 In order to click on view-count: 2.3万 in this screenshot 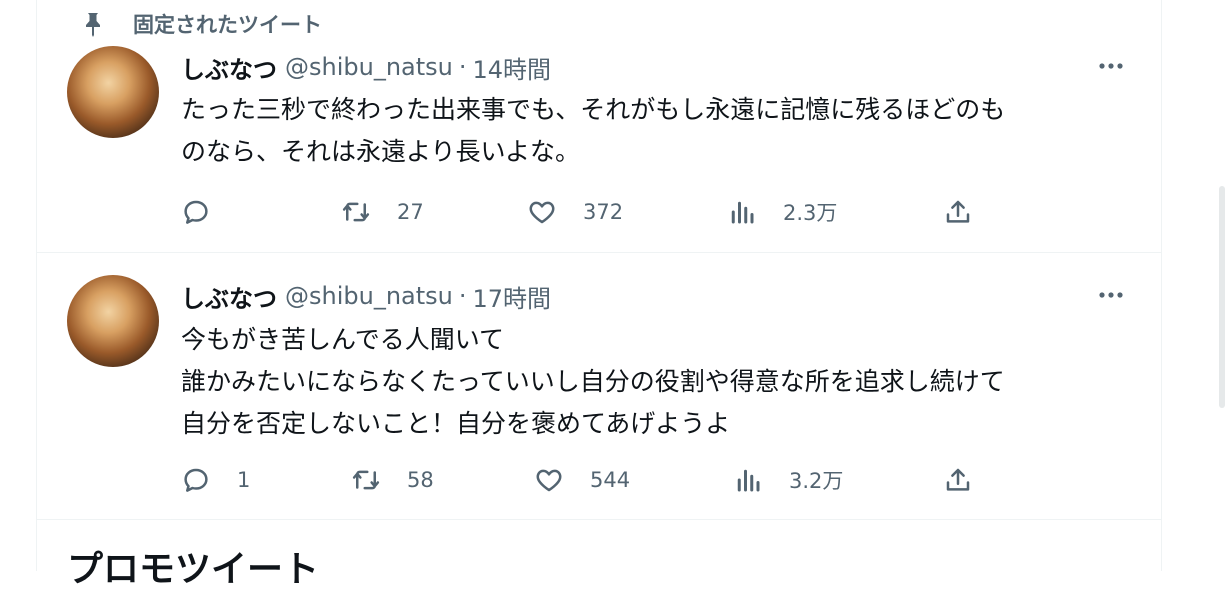, I will do `click(810, 213)`.